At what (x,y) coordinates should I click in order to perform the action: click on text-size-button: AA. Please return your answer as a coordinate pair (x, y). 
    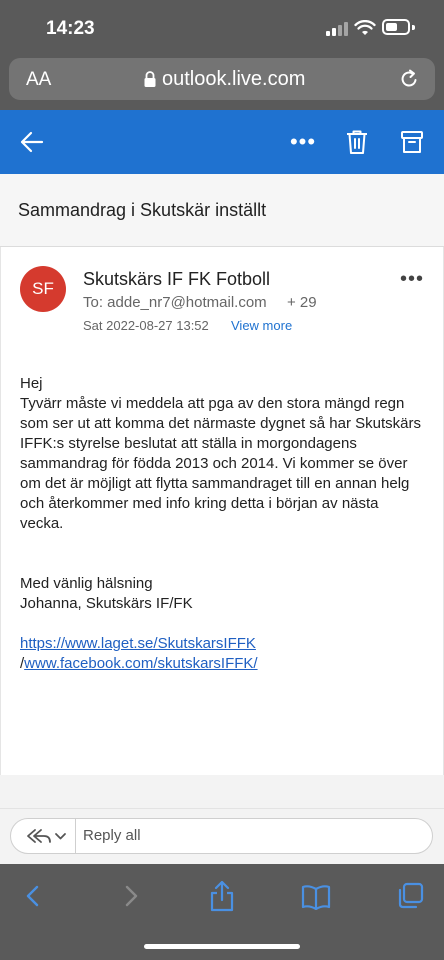
    Looking at the image, I should click on (38, 80).